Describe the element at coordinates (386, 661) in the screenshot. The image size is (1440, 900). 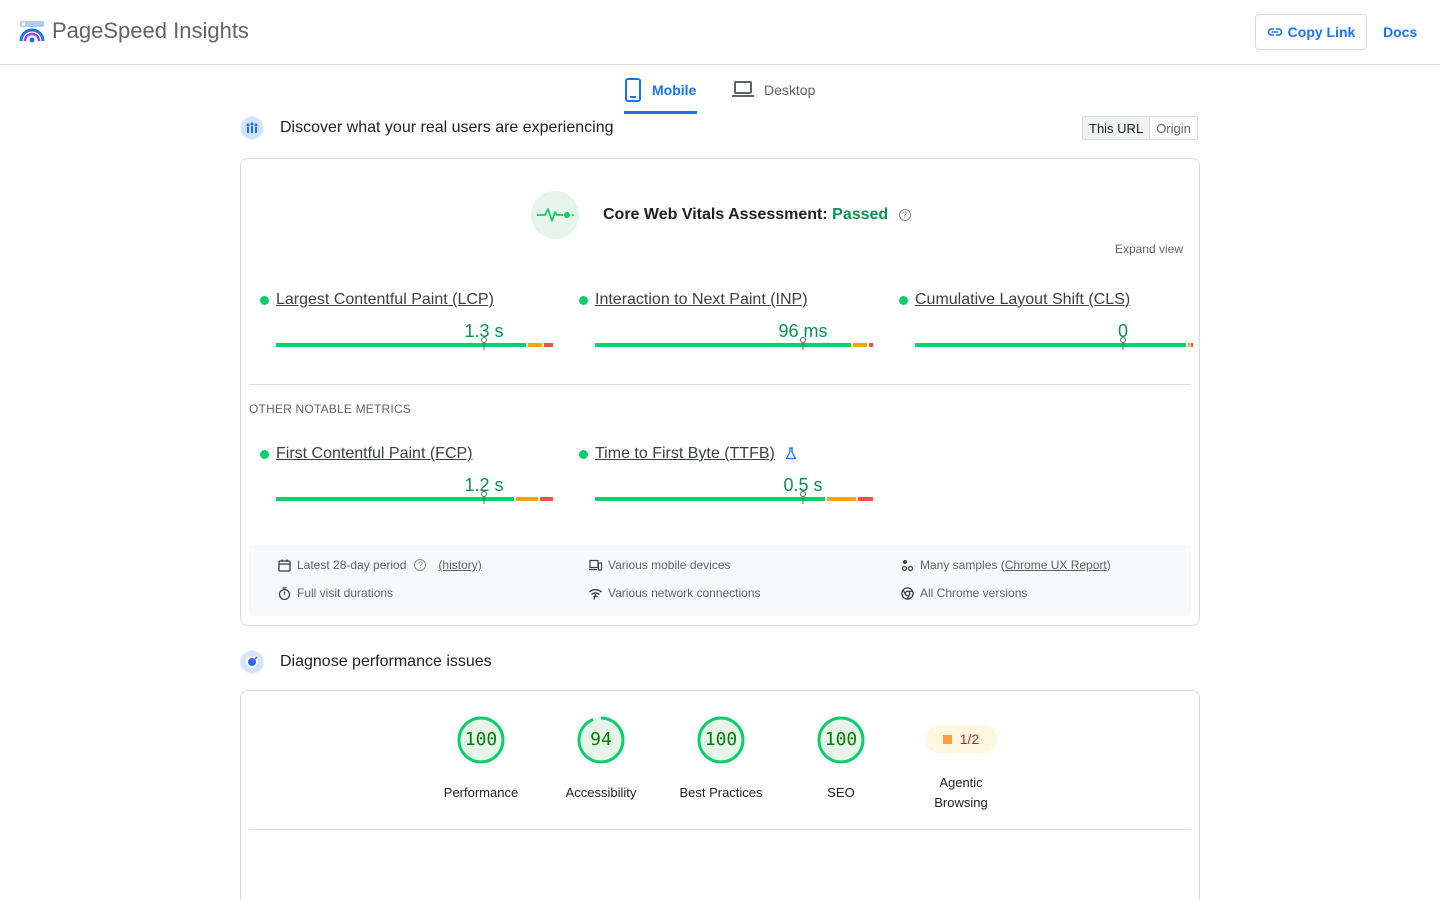
I see `diagnose-title: Diagnose performance issues` at that location.